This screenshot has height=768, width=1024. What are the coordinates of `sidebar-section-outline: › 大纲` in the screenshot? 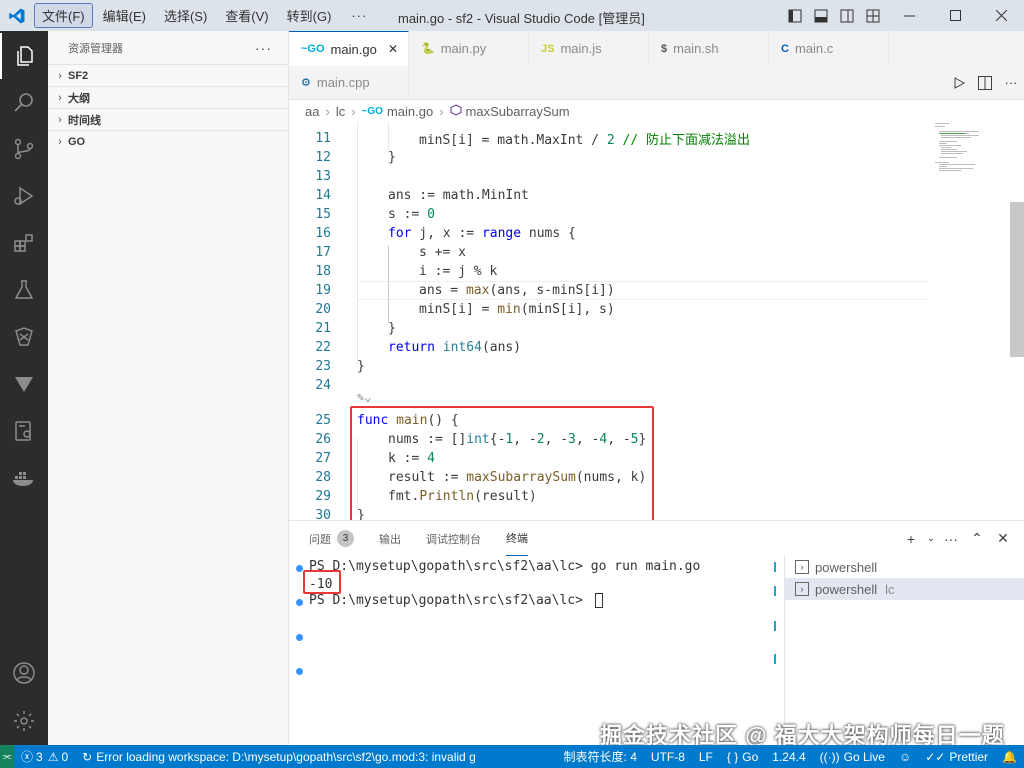 It's located at (168, 97).